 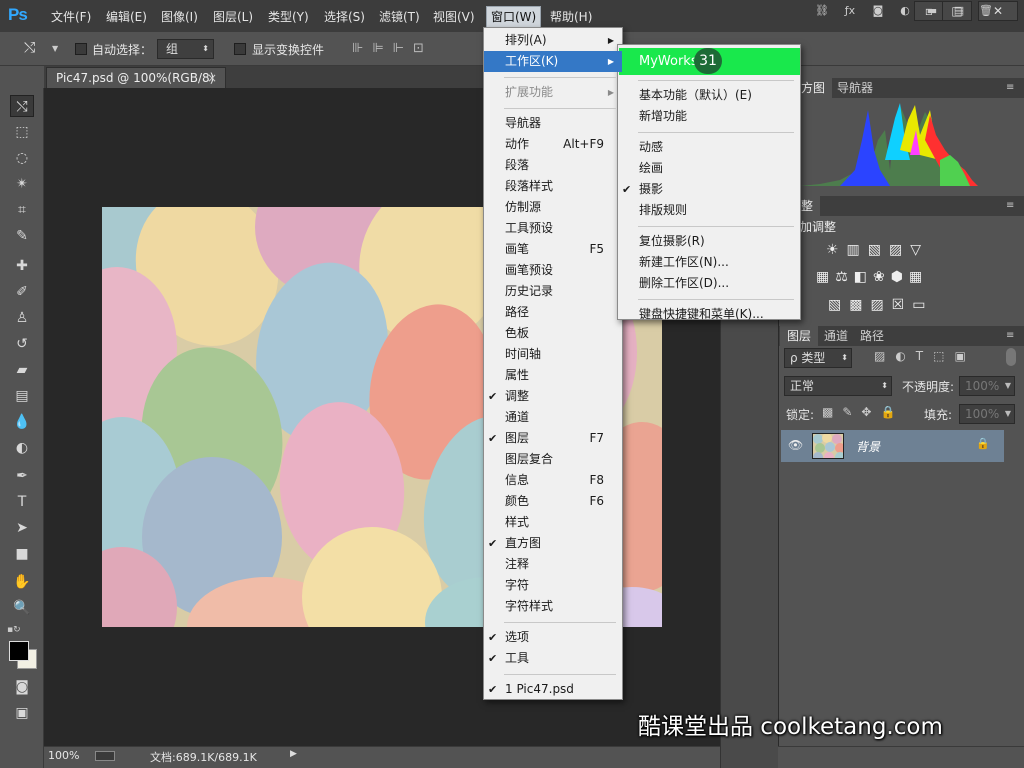 What do you see at coordinates (22, 713) in the screenshot?
I see `screen-mode-icon: ▣` at bounding box center [22, 713].